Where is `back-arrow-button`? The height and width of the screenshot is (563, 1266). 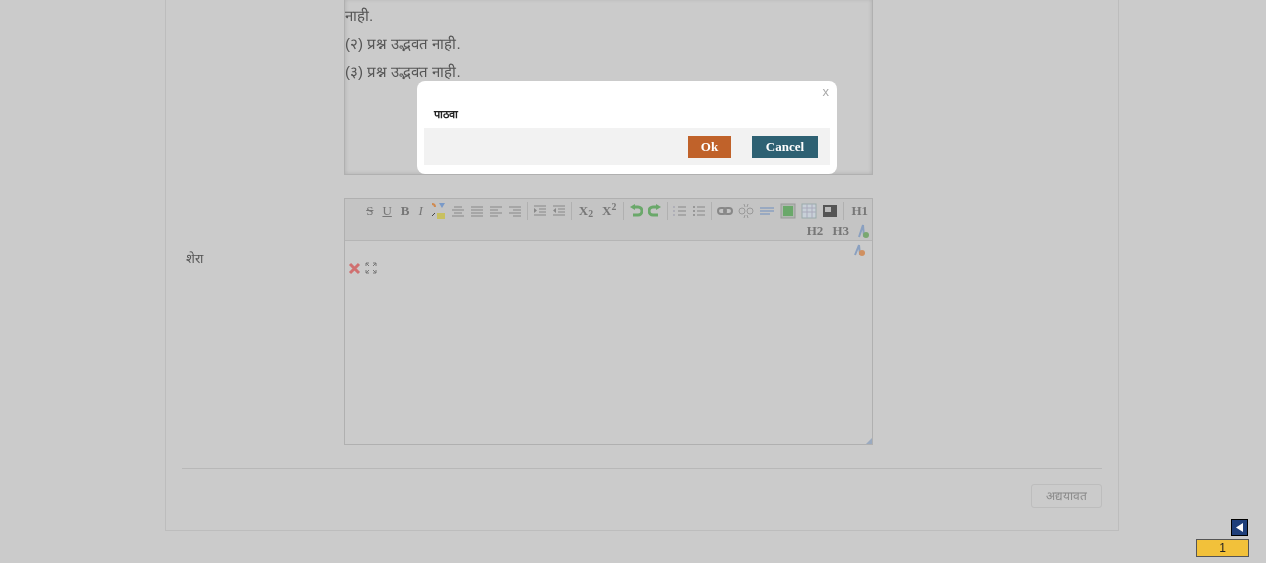 back-arrow-button is located at coordinates (1239, 527).